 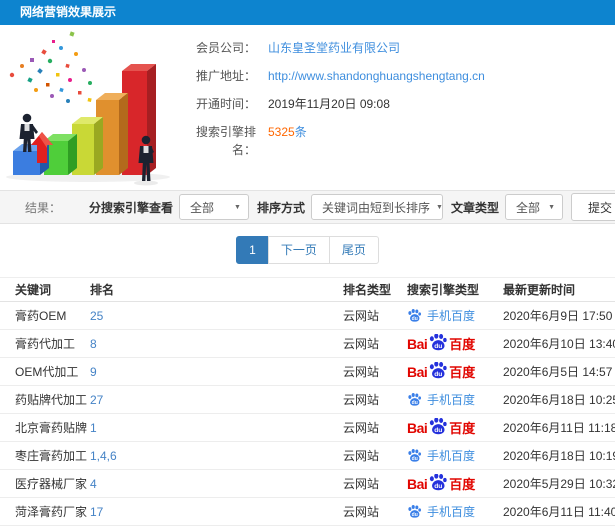 I want to click on updated-cell: 2020年6月10日 13:40, so click(x=559, y=344).